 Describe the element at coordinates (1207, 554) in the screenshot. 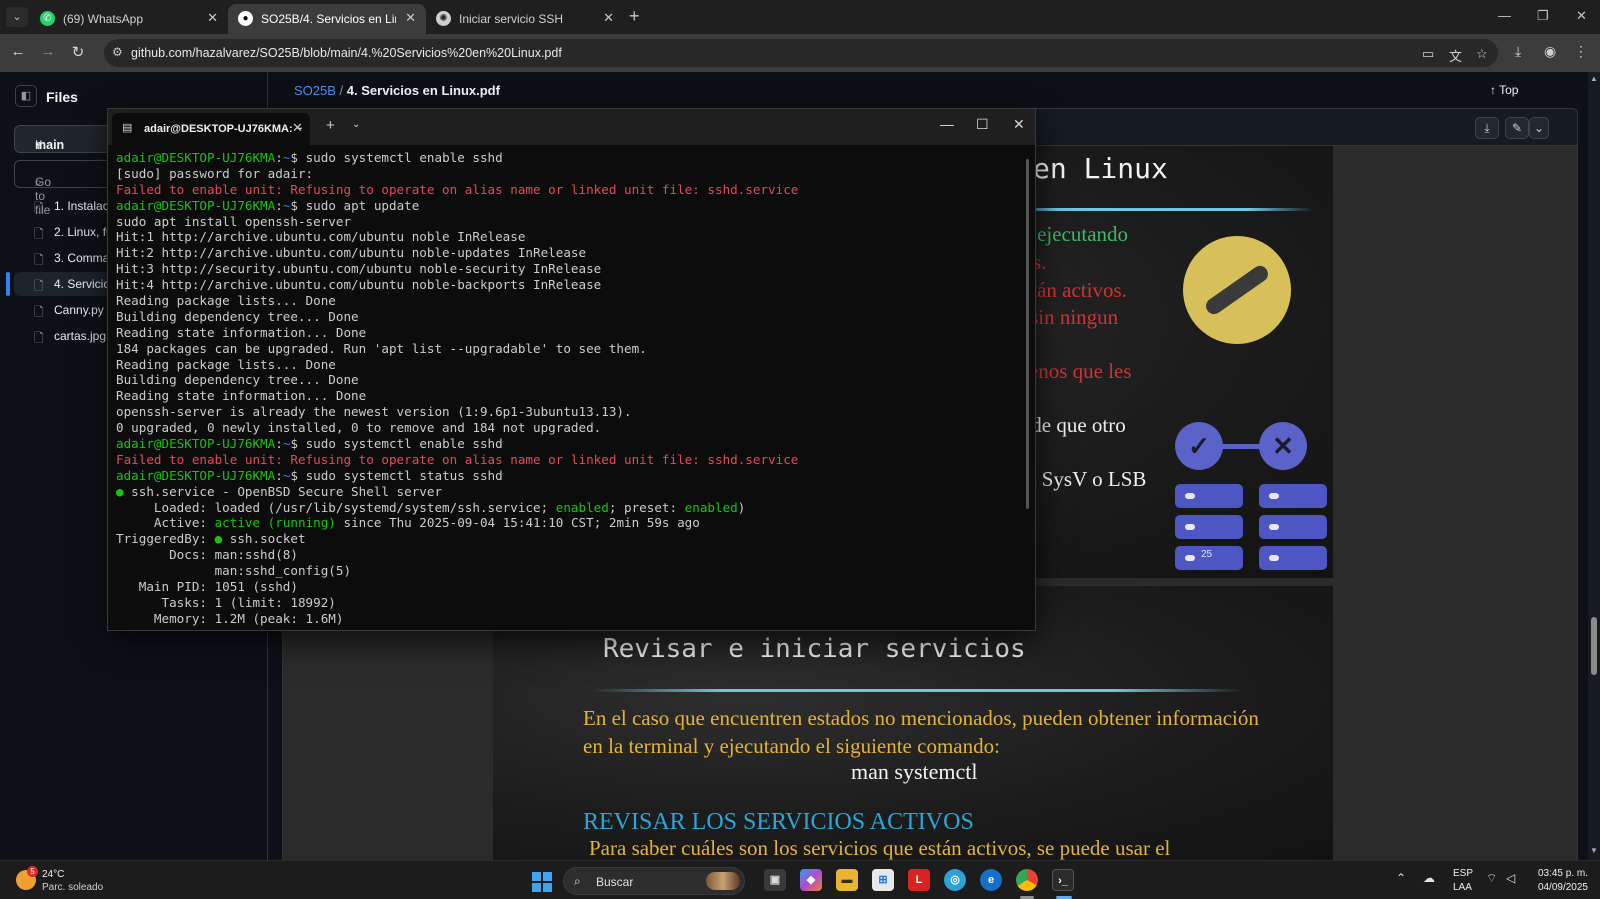

I see `pill-number: 25` at that location.